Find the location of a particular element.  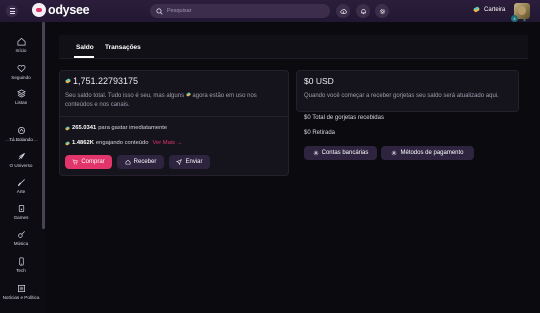

search-input: Pesquisar is located at coordinates (240, 11).